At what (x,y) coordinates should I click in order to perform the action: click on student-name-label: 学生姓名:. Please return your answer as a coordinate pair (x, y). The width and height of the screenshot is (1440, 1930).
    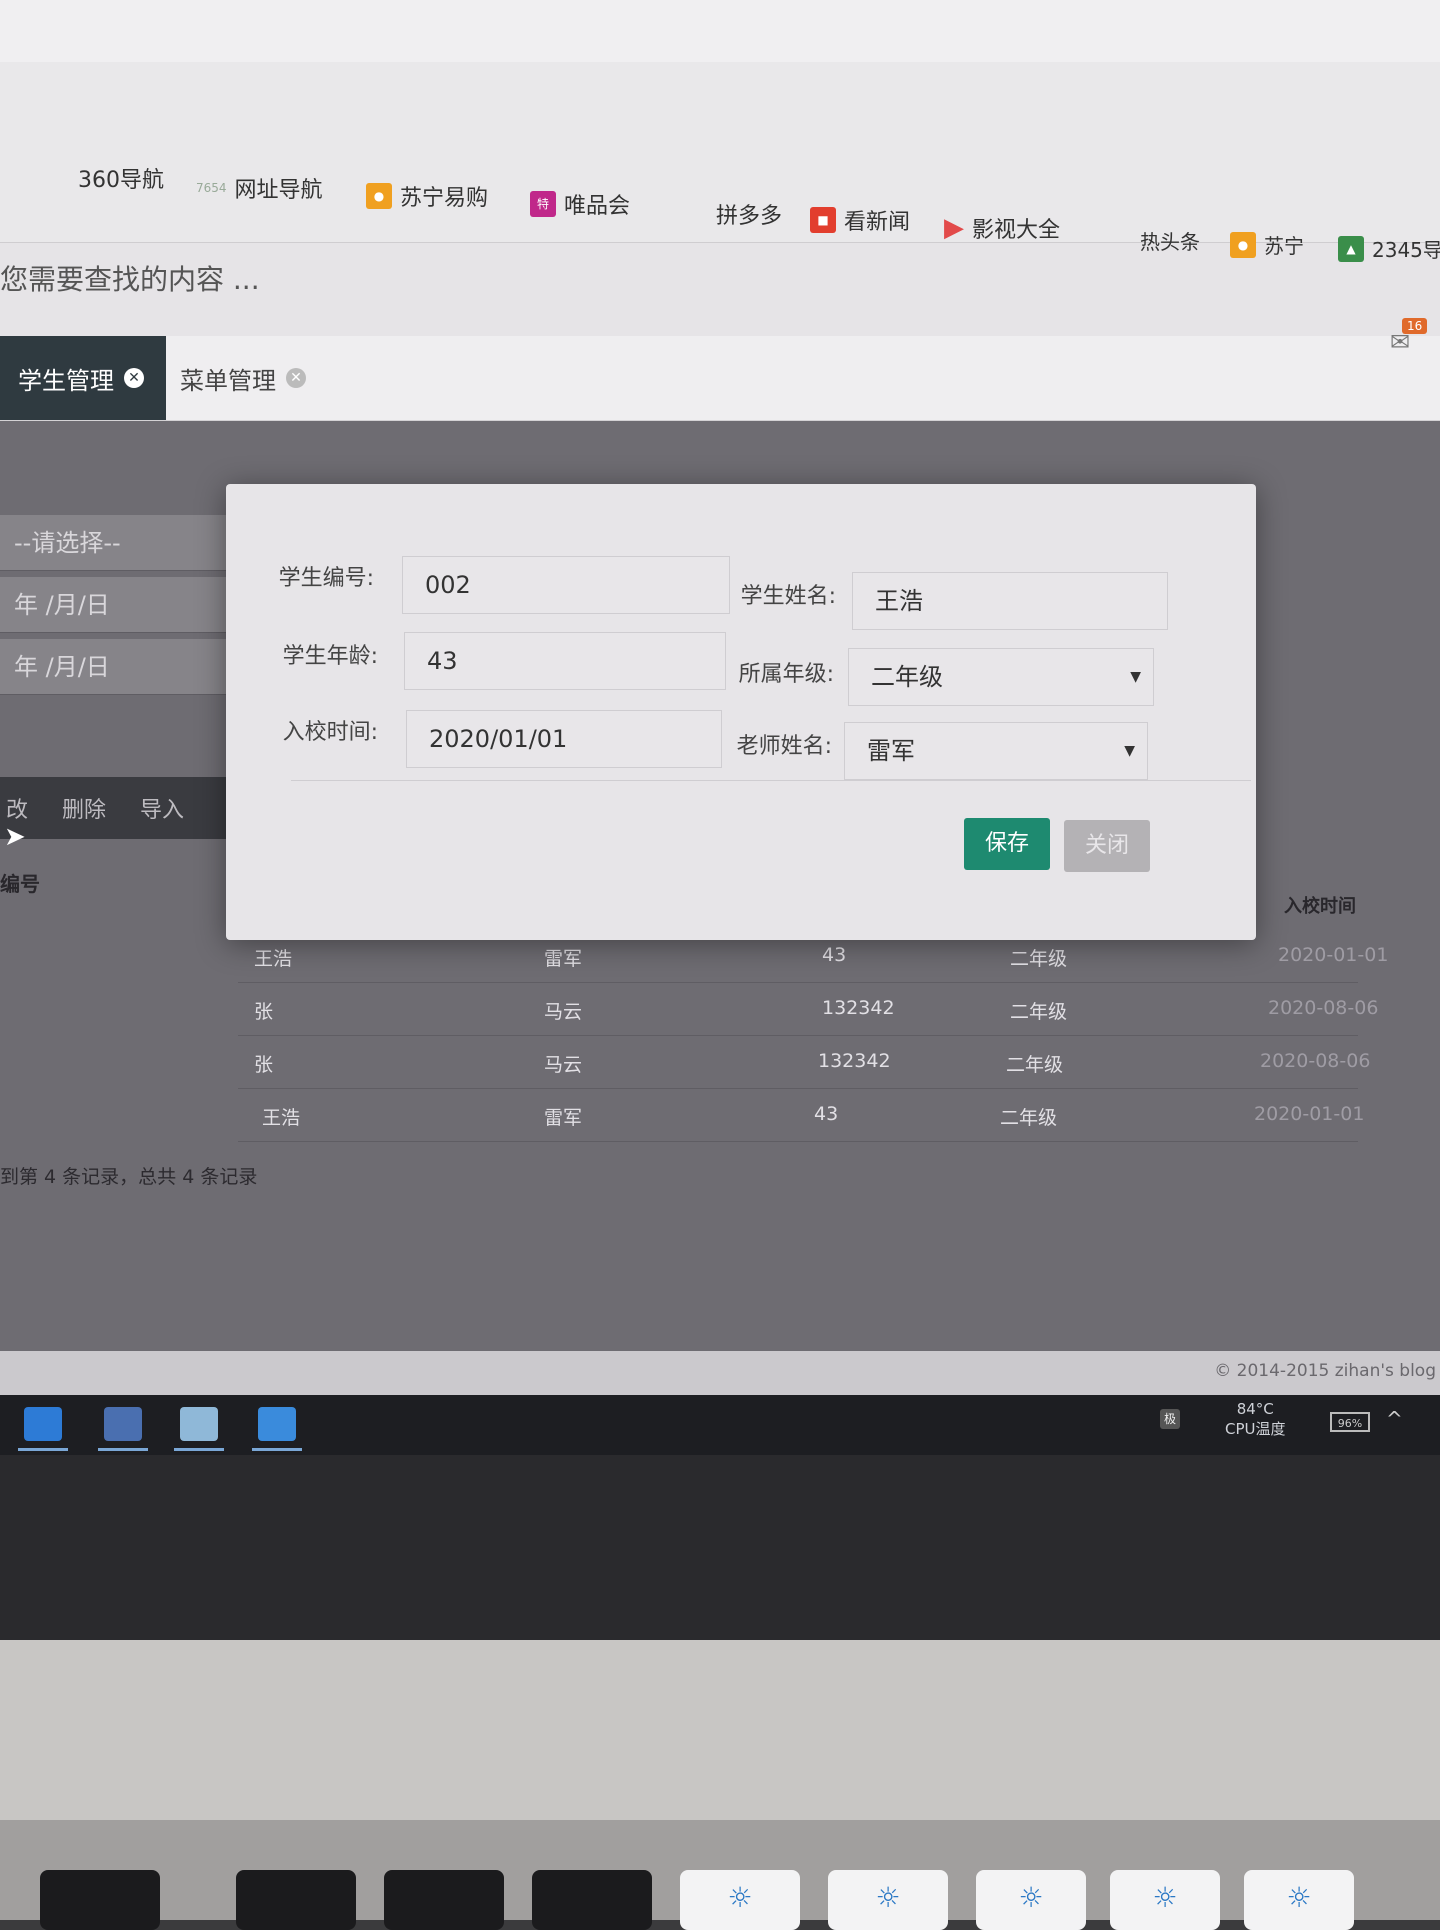
    Looking at the image, I should click on (788, 596).